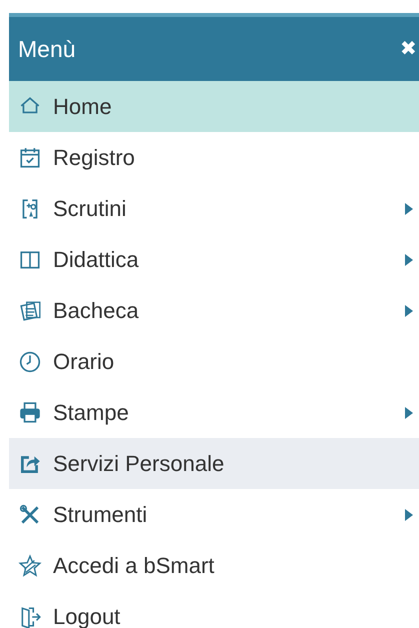 This screenshot has height=628, width=419. What do you see at coordinates (30, 310) in the screenshot?
I see `notepad-icon` at bounding box center [30, 310].